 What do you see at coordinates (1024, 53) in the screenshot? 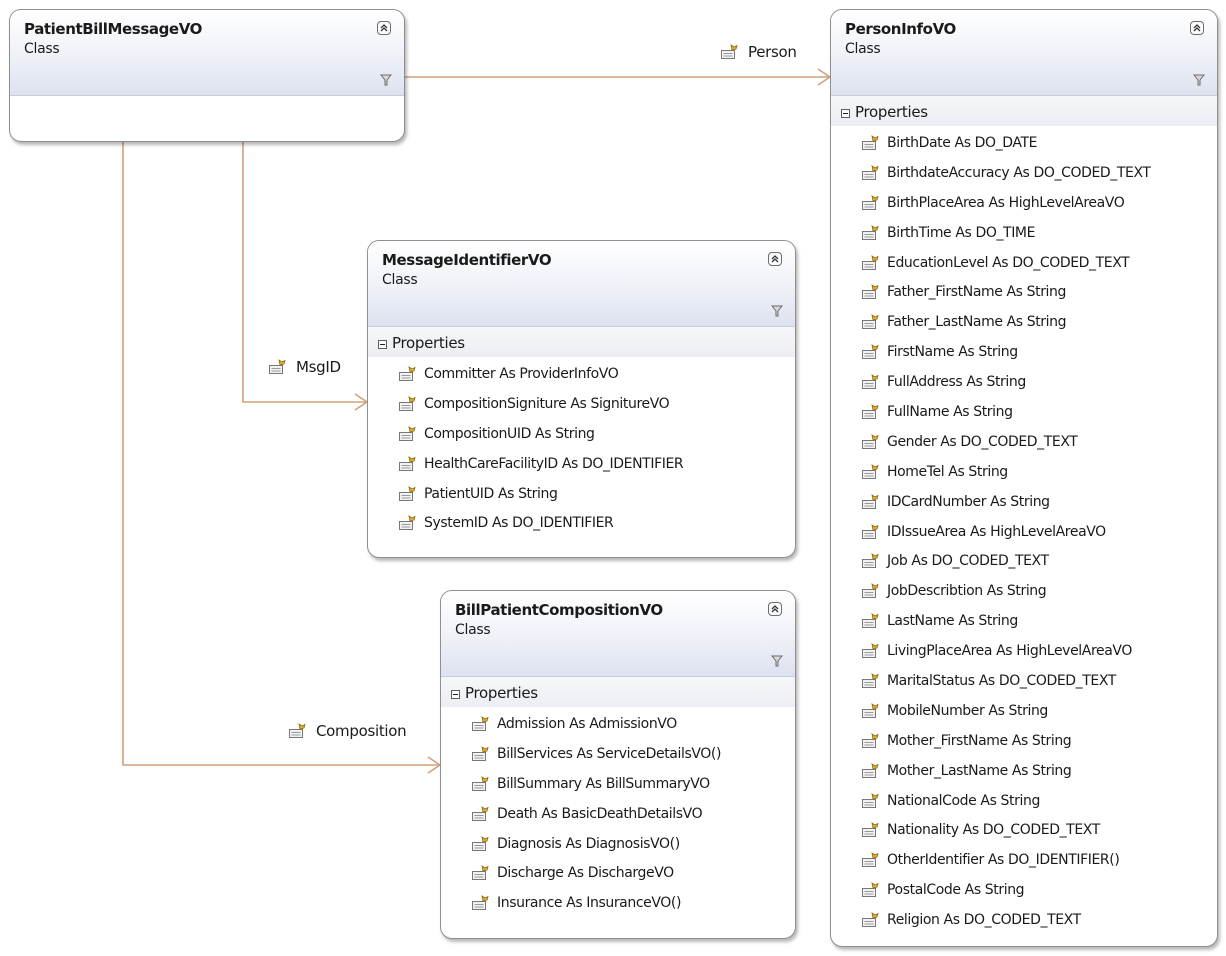
I see `class-header: PersonInfoVO Class` at bounding box center [1024, 53].